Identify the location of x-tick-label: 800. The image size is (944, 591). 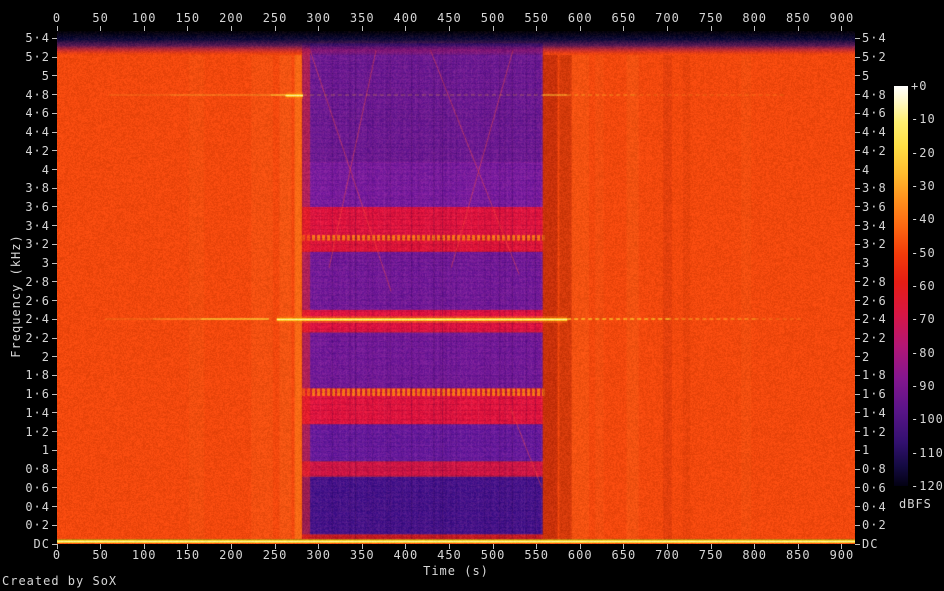
(755, 555).